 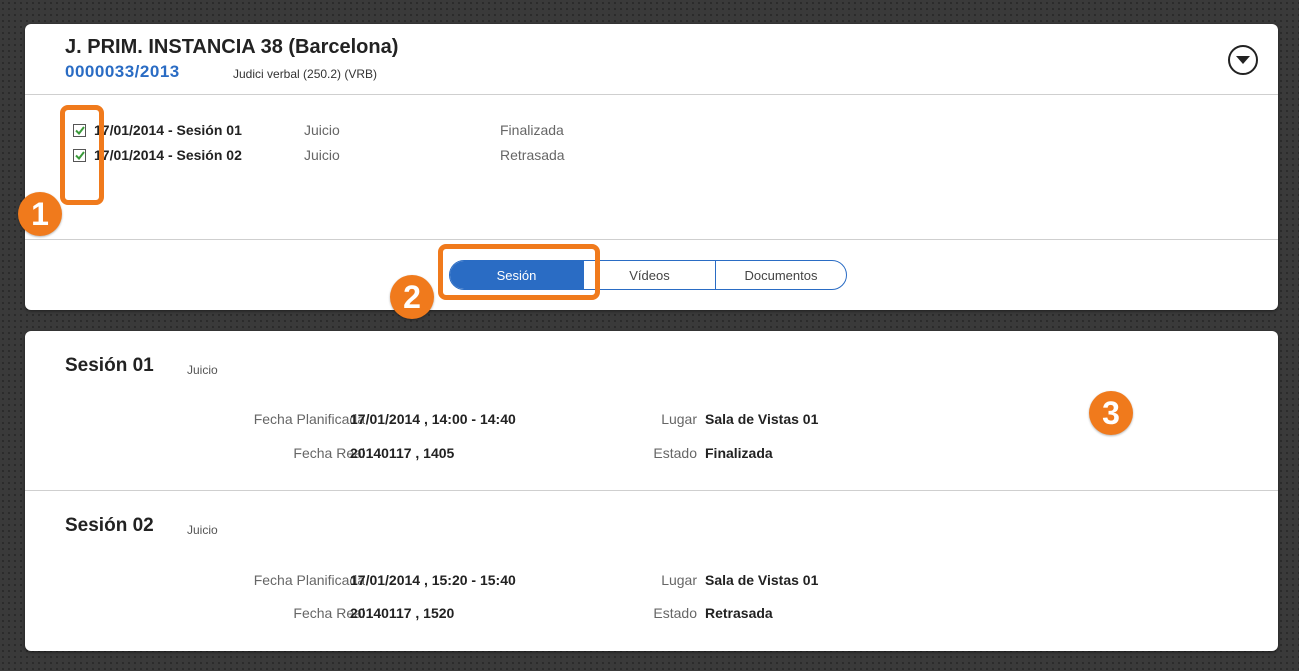 I want to click on case-number-link: 0000033/2013, so click(x=122, y=72).